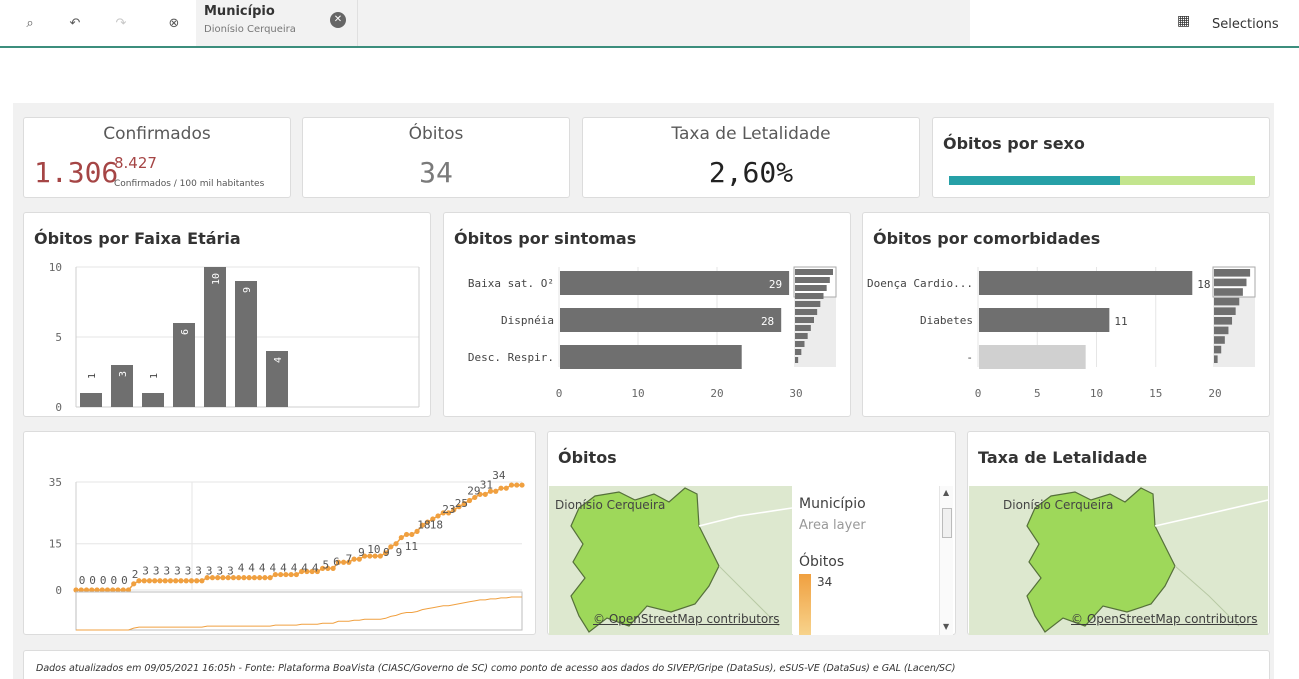  I want to click on kpi-obitos: Óbitos 34, so click(436, 157).